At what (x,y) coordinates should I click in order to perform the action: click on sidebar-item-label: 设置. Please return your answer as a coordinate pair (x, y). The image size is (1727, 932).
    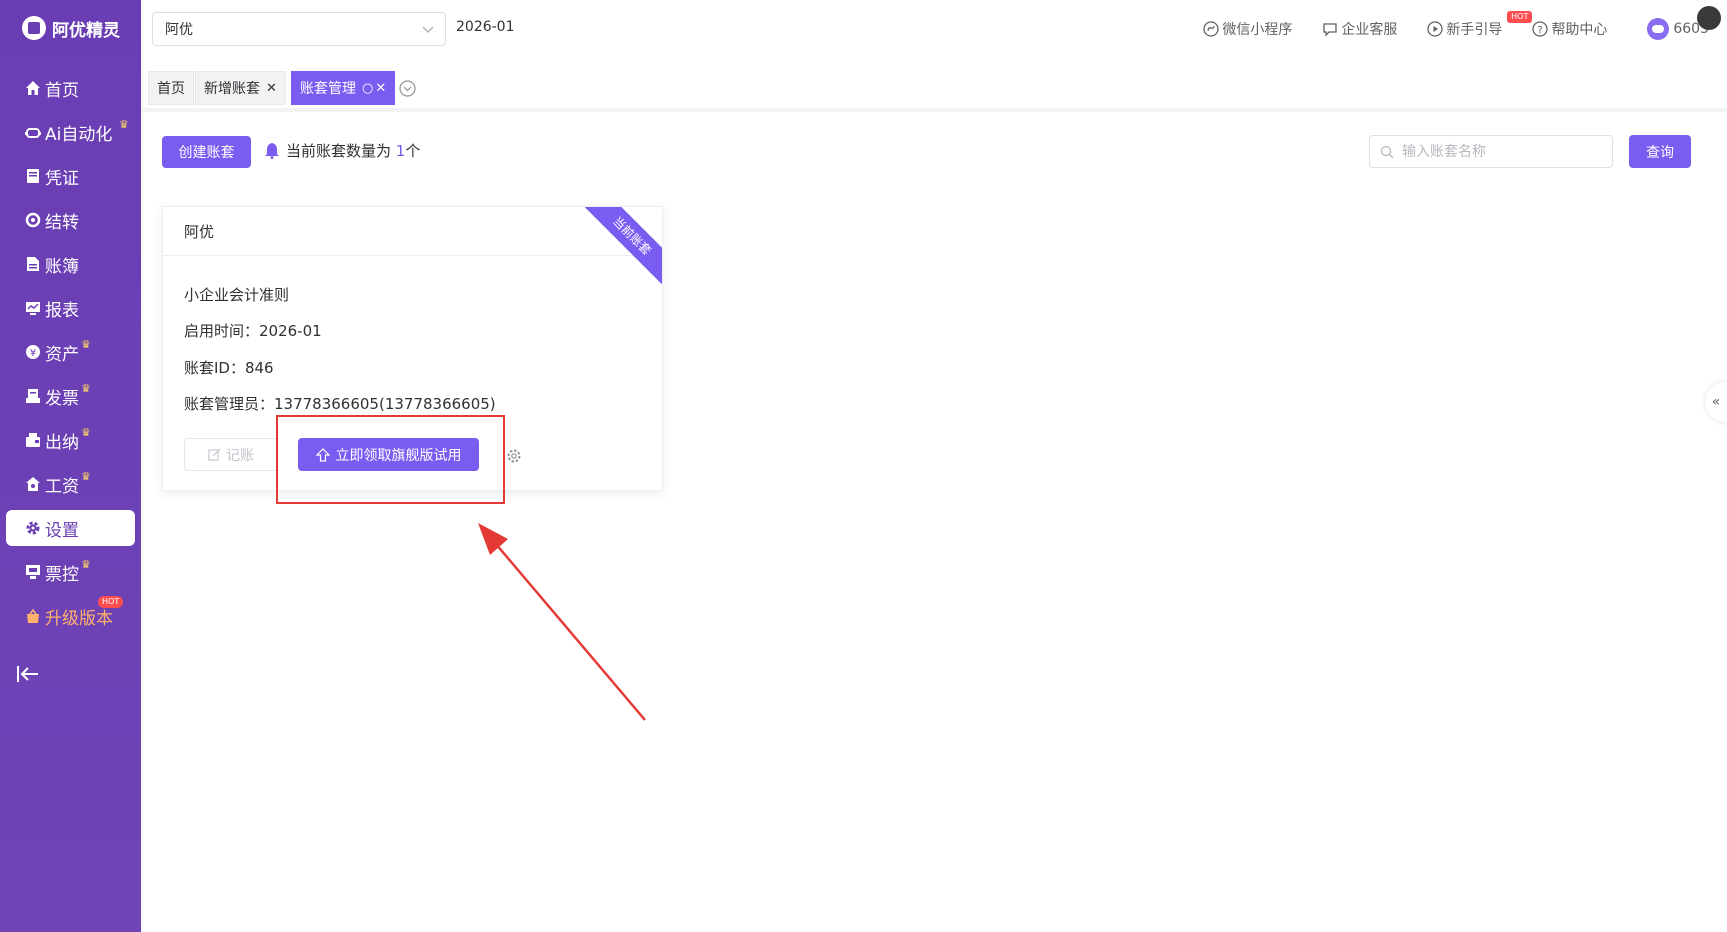
    Looking at the image, I should click on (62, 530).